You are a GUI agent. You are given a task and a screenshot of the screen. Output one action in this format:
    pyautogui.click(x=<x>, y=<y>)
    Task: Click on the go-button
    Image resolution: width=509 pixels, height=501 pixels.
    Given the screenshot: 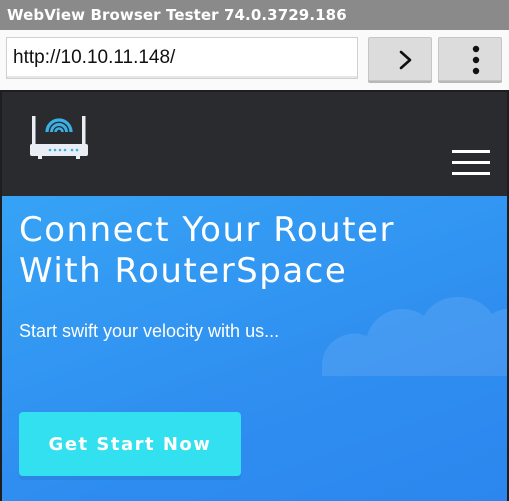 What is the action you would take?
    pyautogui.click(x=400, y=59)
    